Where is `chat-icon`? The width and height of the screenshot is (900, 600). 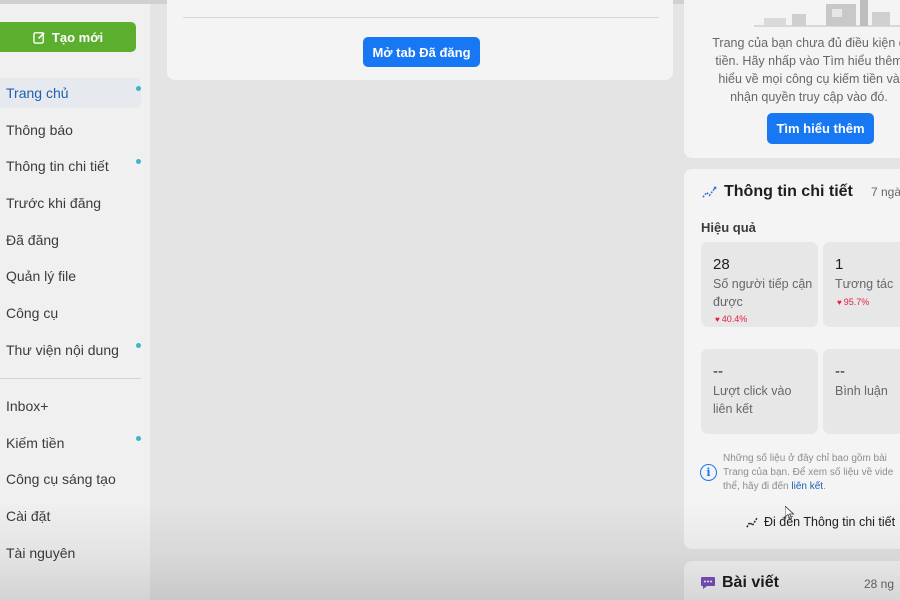
chat-icon is located at coordinates (708, 583).